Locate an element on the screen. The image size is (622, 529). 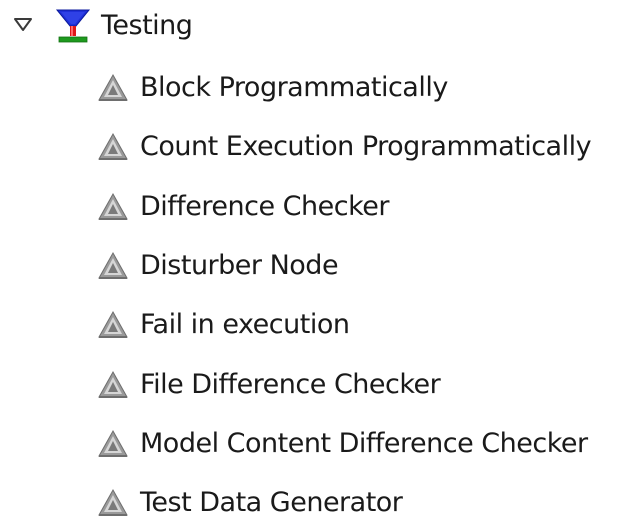
tree-node-item: Block Programmatically is located at coordinates (311, 88).